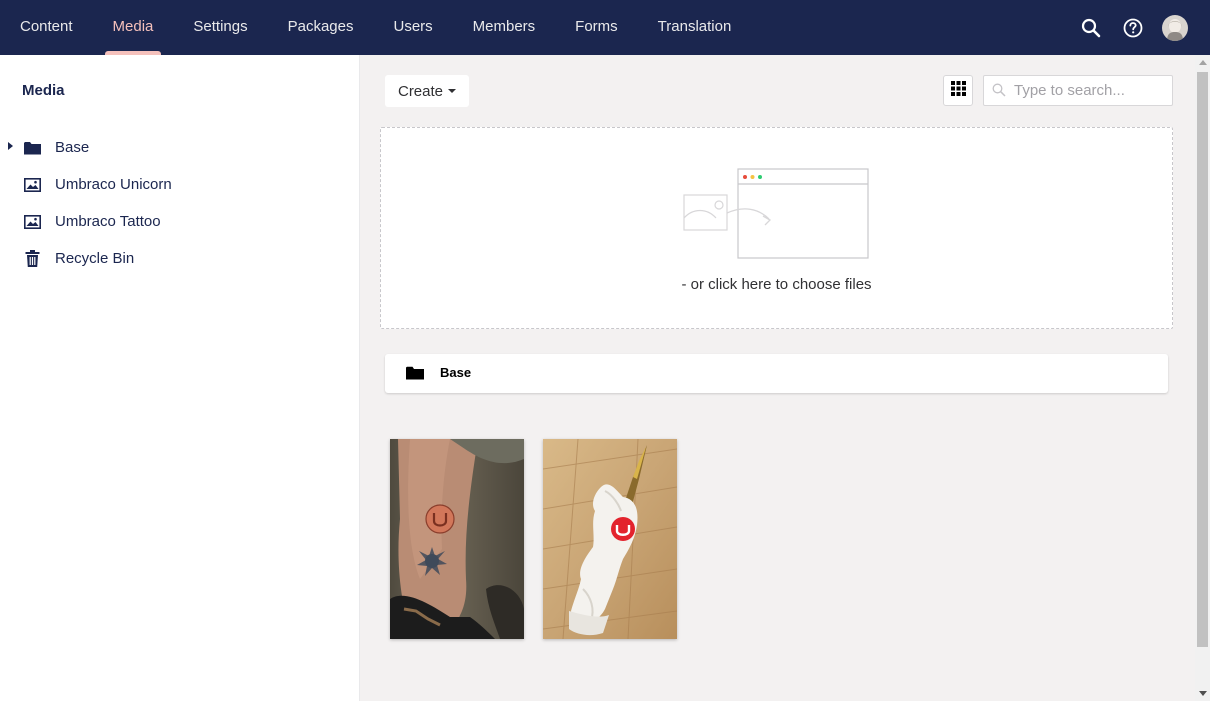 Image resolution: width=1210 pixels, height=701 pixels. What do you see at coordinates (43, 90) in the screenshot?
I see `sidebar-title: Media` at bounding box center [43, 90].